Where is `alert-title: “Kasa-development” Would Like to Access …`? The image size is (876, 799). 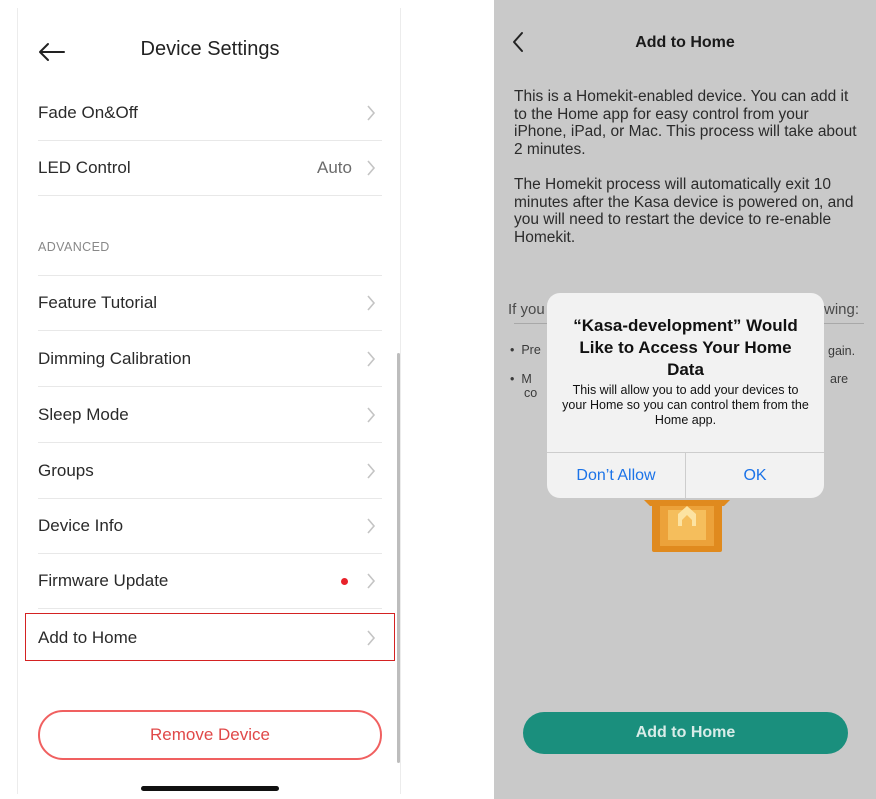
alert-title: “Kasa-development” Would Like to Access … is located at coordinates (685, 347).